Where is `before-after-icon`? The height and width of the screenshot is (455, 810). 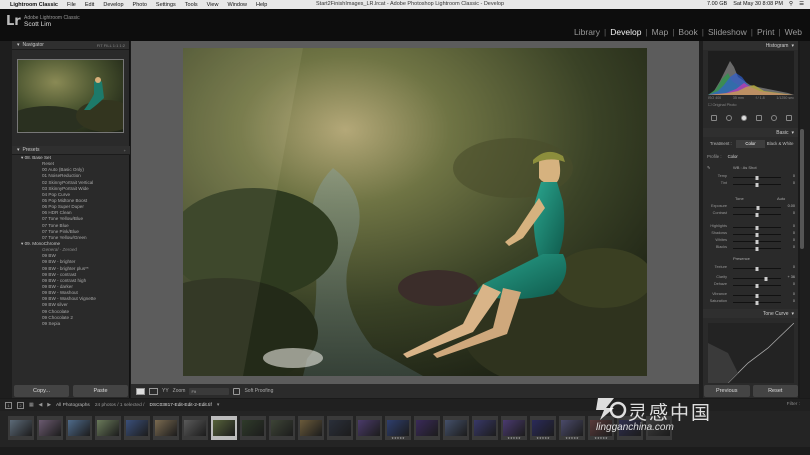
before-after-icon is located at coordinates (153, 391).